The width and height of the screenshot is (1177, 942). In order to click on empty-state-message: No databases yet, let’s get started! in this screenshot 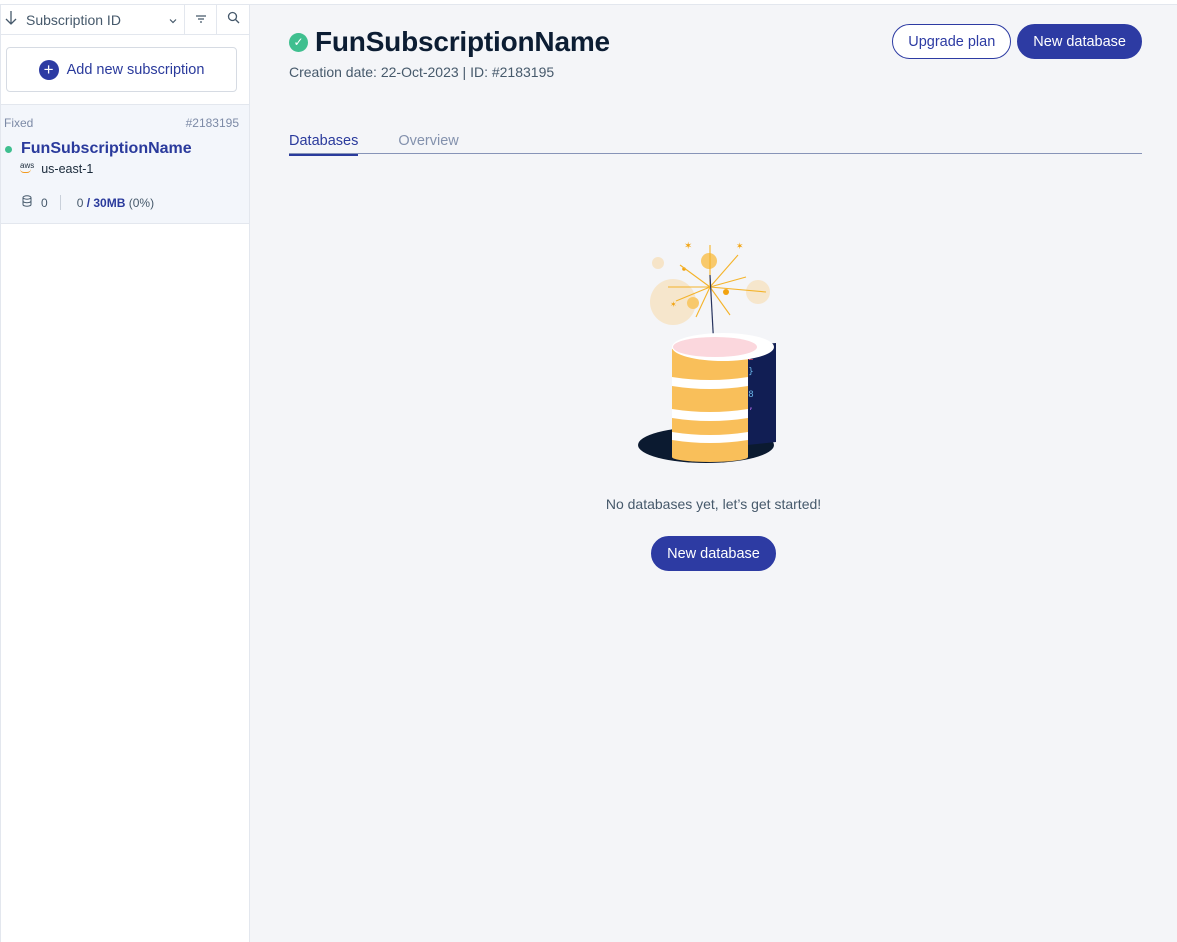, I will do `click(713, 504)`.